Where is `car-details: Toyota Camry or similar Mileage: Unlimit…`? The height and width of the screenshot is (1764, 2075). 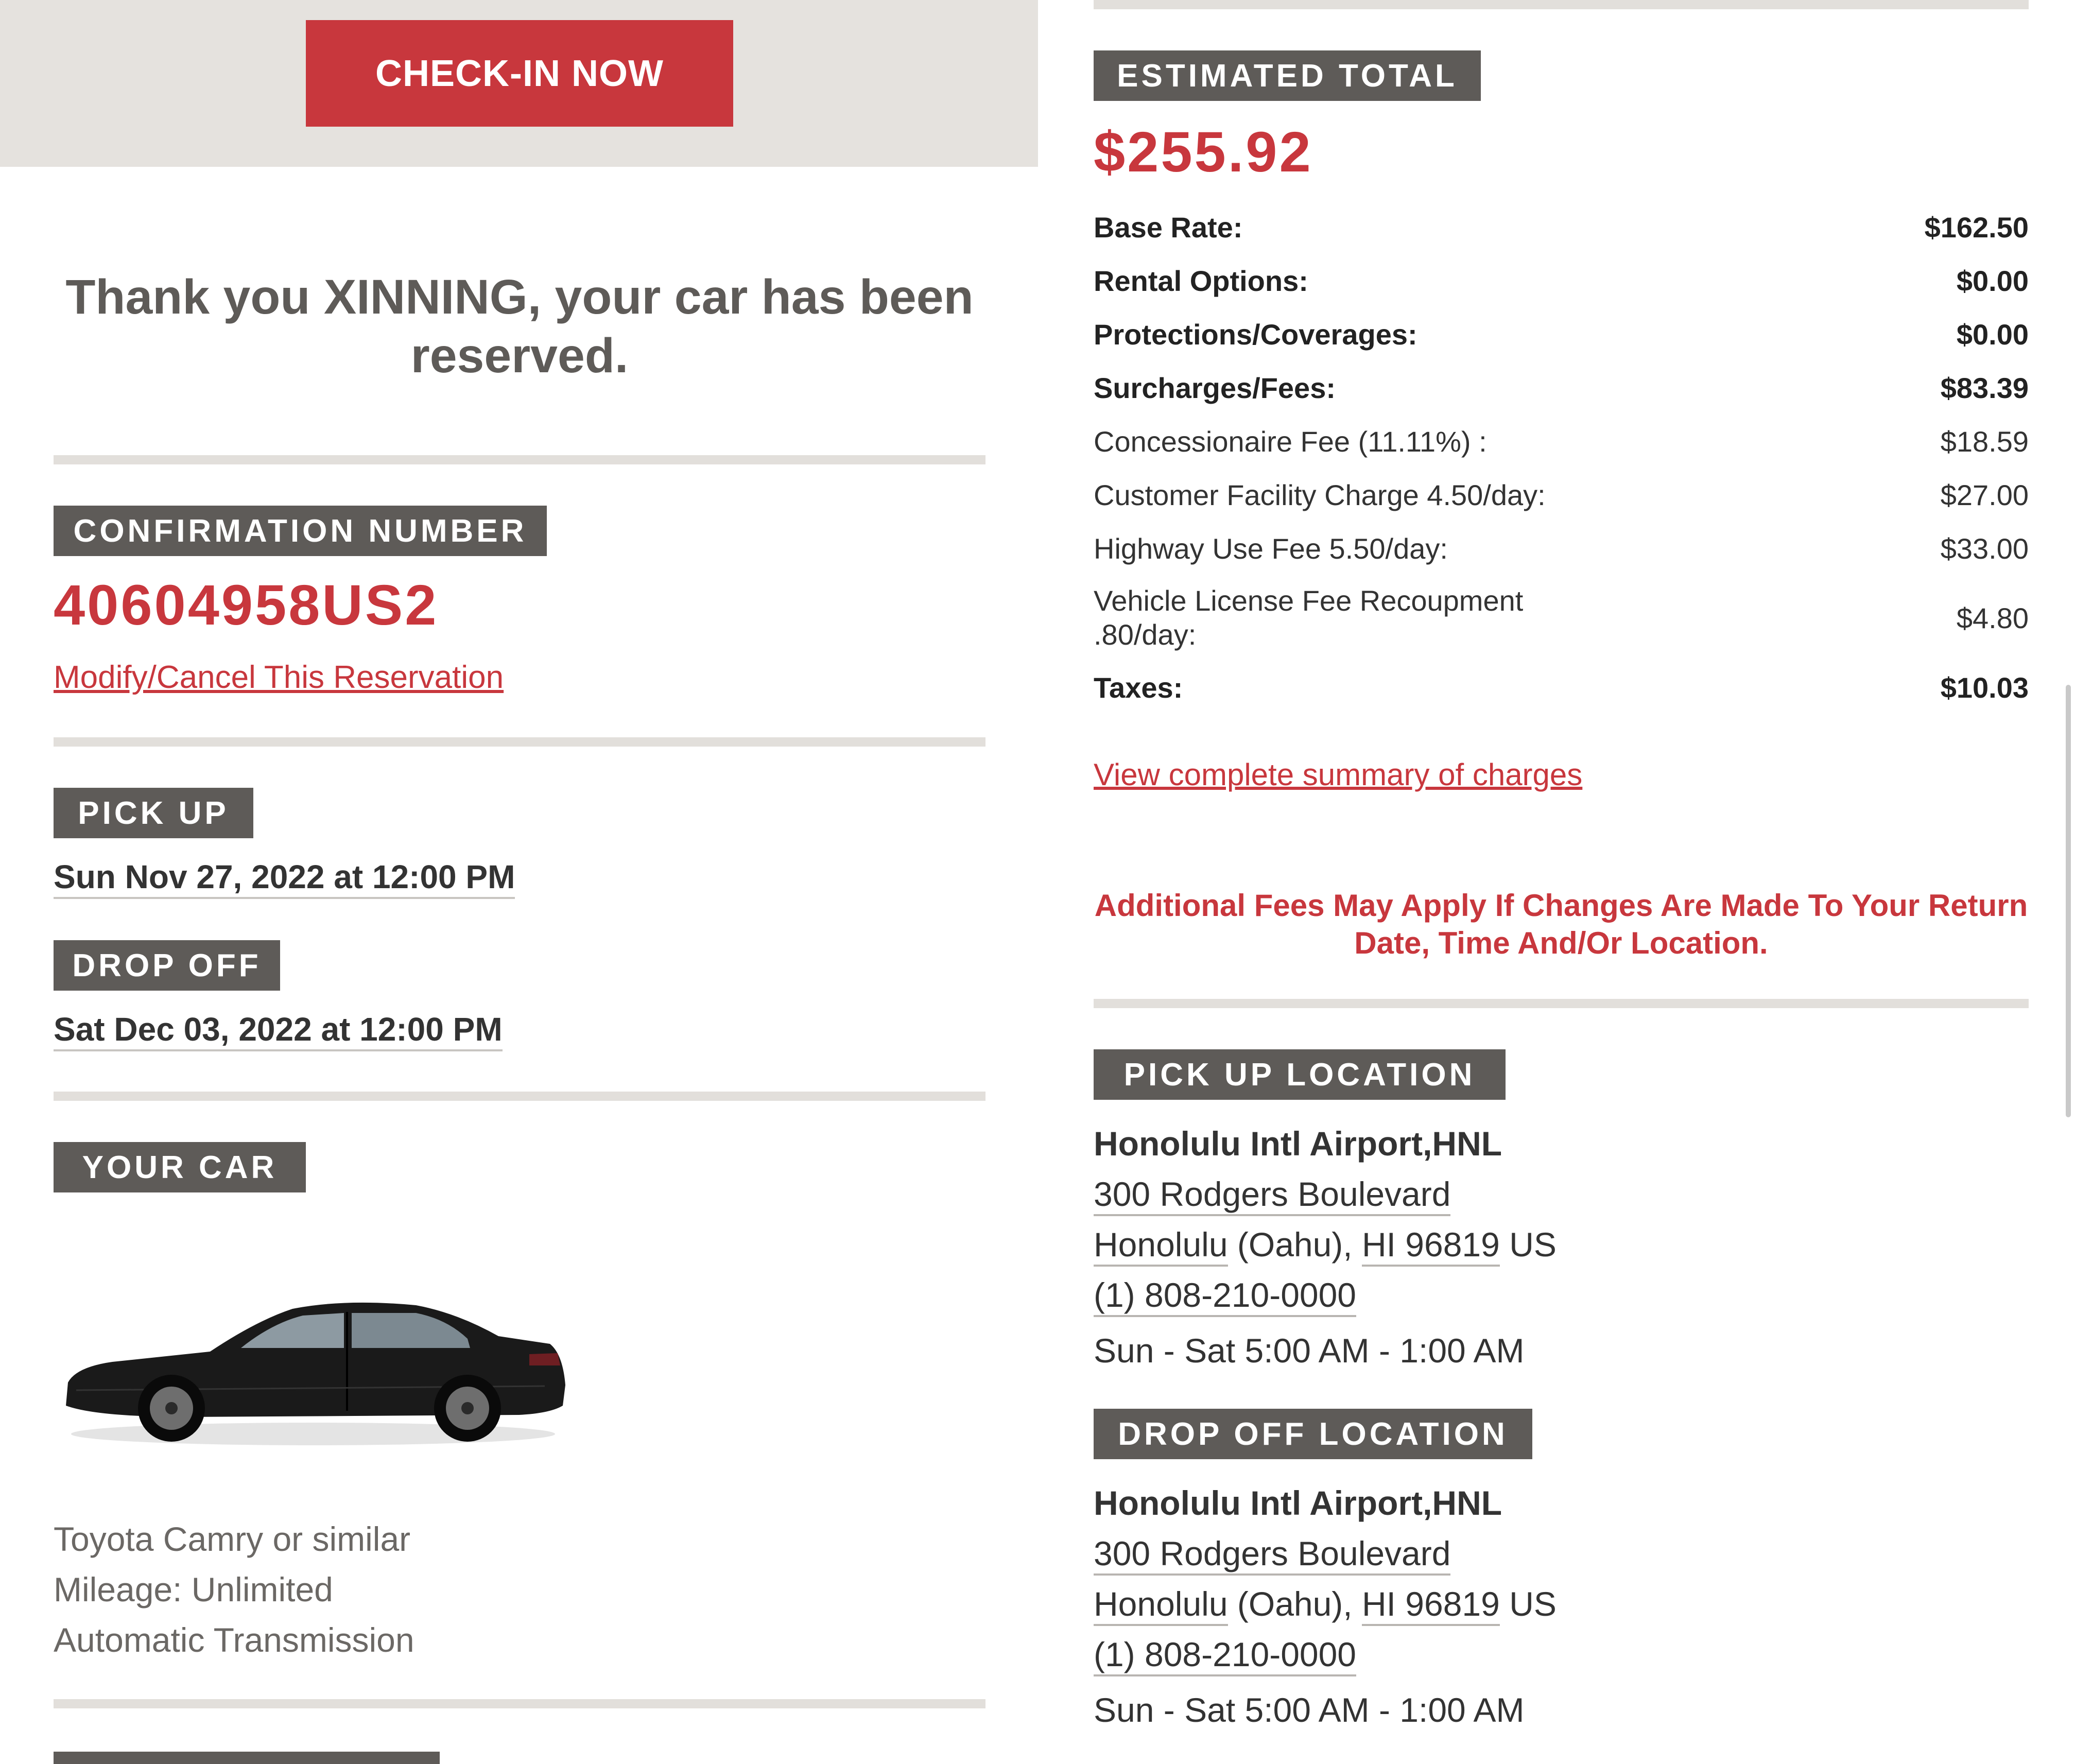
car-details: Toyota Camry or similar Mileage: Unlimit… is located at coordinates (234, 1589).